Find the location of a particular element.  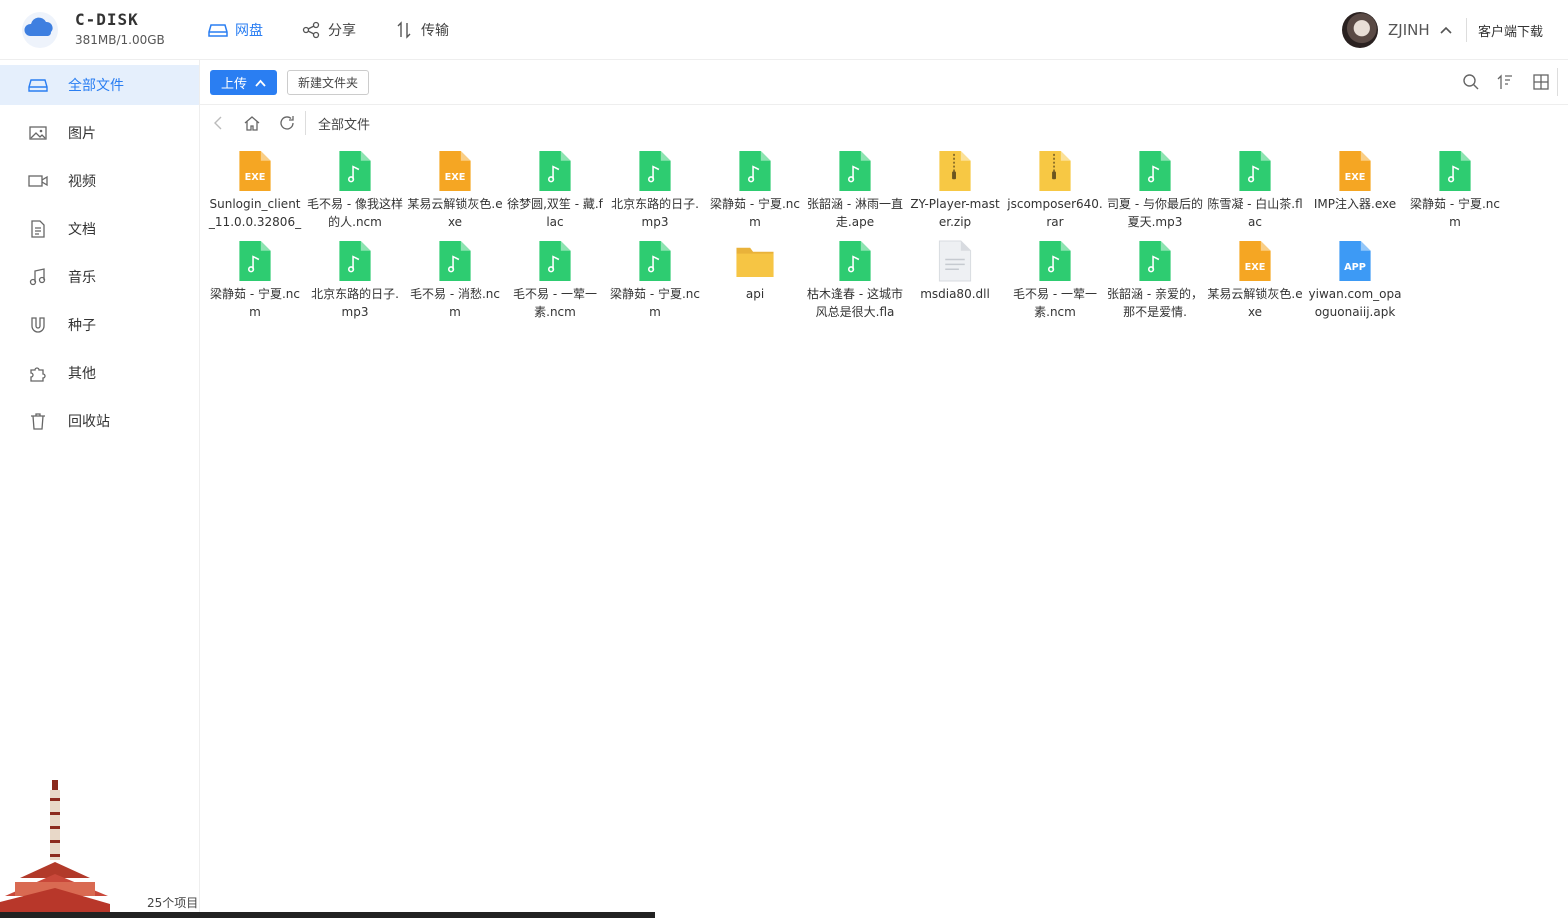

svg-text: APP is located at coordinates (1355, 267).